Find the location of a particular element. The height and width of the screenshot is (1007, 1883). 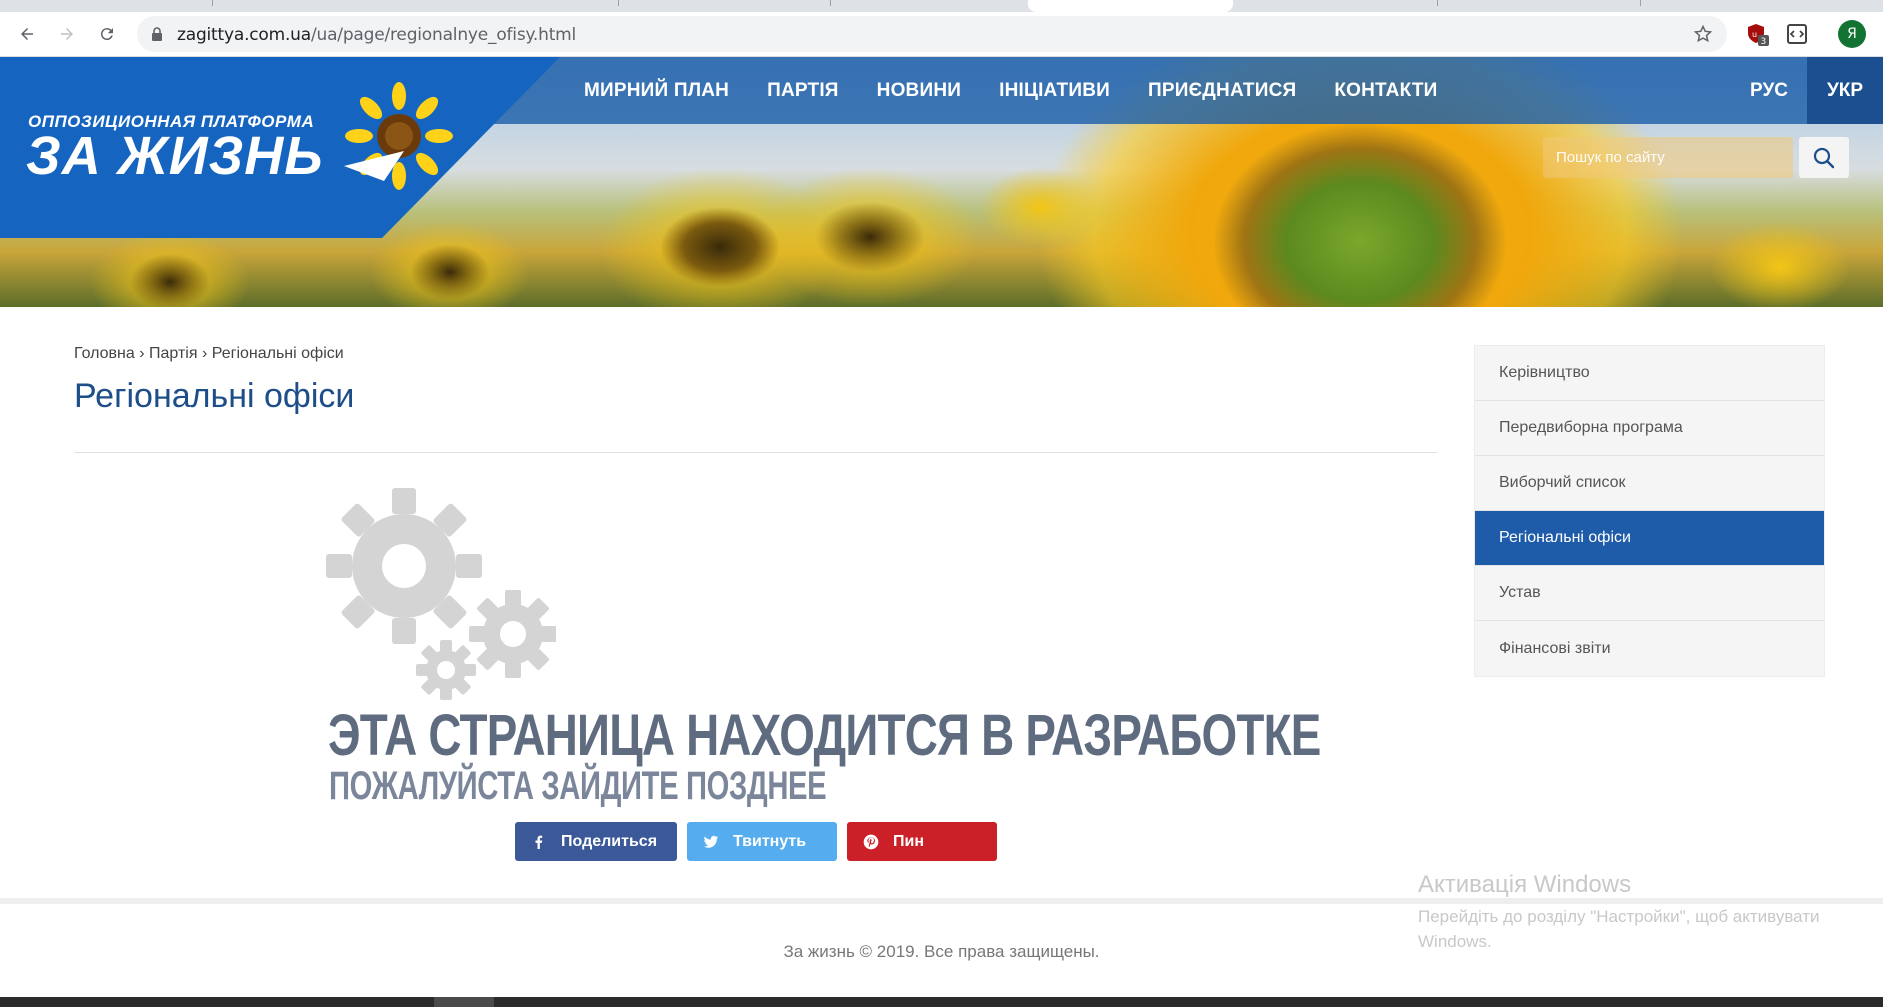

search-icon is located at coordinates (1824, 157).